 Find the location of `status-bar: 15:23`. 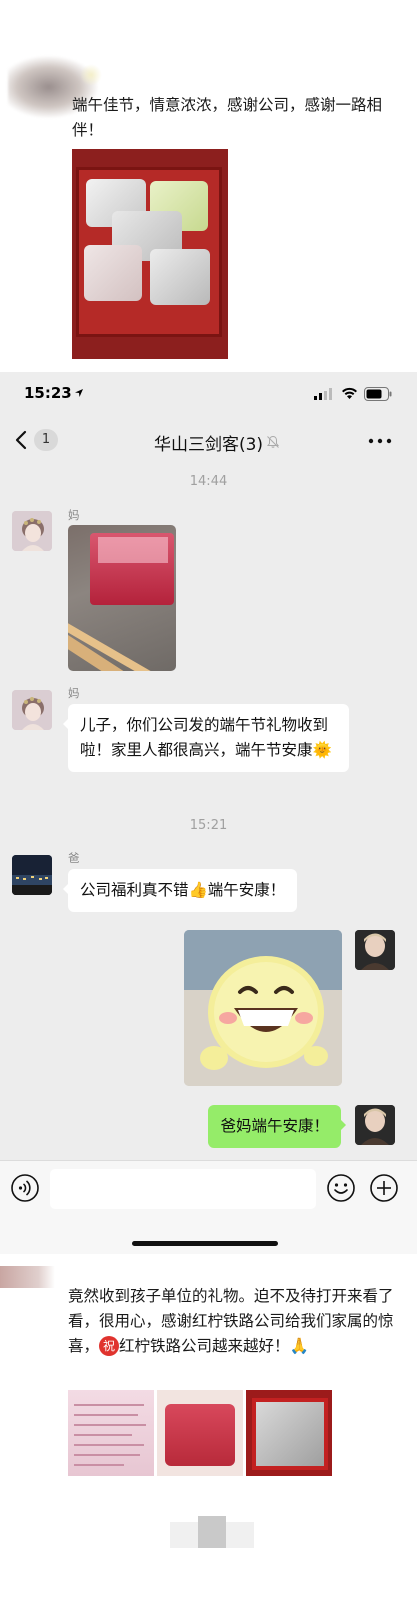

status-bar: 15:23 is located at coordinates (208, 395).